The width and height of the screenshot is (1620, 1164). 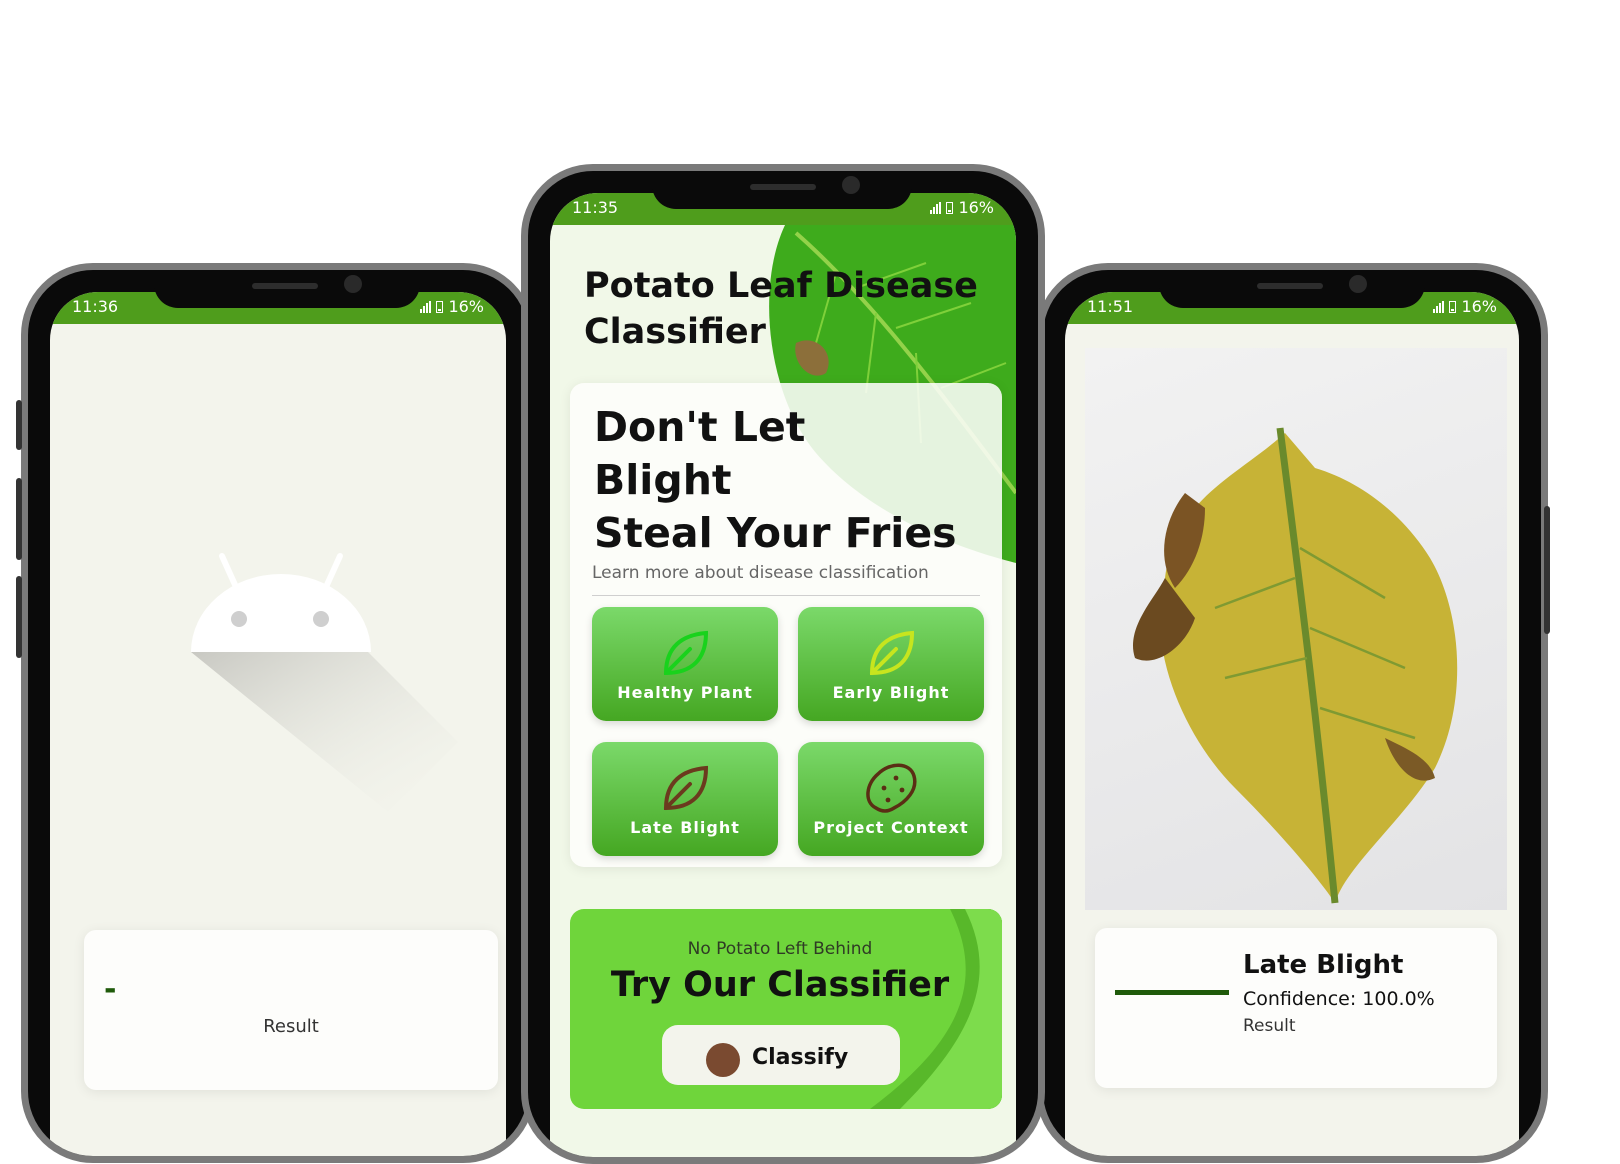 I want to click on app-title-line2: Classifier, so click(x=675, y=332).